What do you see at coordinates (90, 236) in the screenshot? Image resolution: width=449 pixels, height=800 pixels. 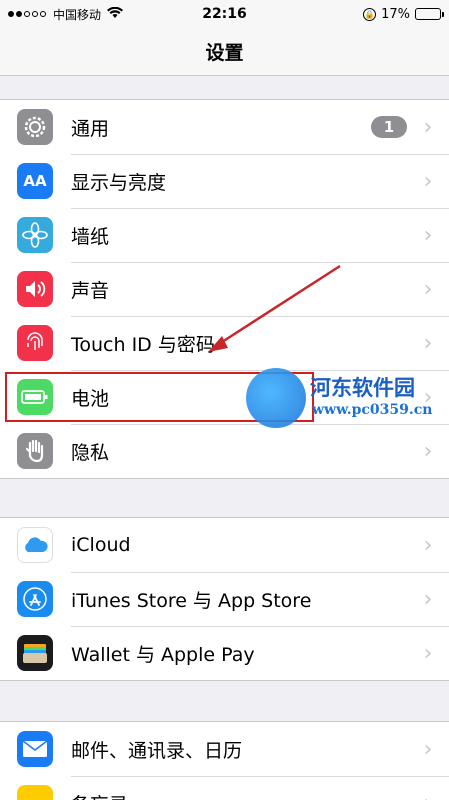 I see `settings-row-label: 墙纸` at bounding box center [90, 236].